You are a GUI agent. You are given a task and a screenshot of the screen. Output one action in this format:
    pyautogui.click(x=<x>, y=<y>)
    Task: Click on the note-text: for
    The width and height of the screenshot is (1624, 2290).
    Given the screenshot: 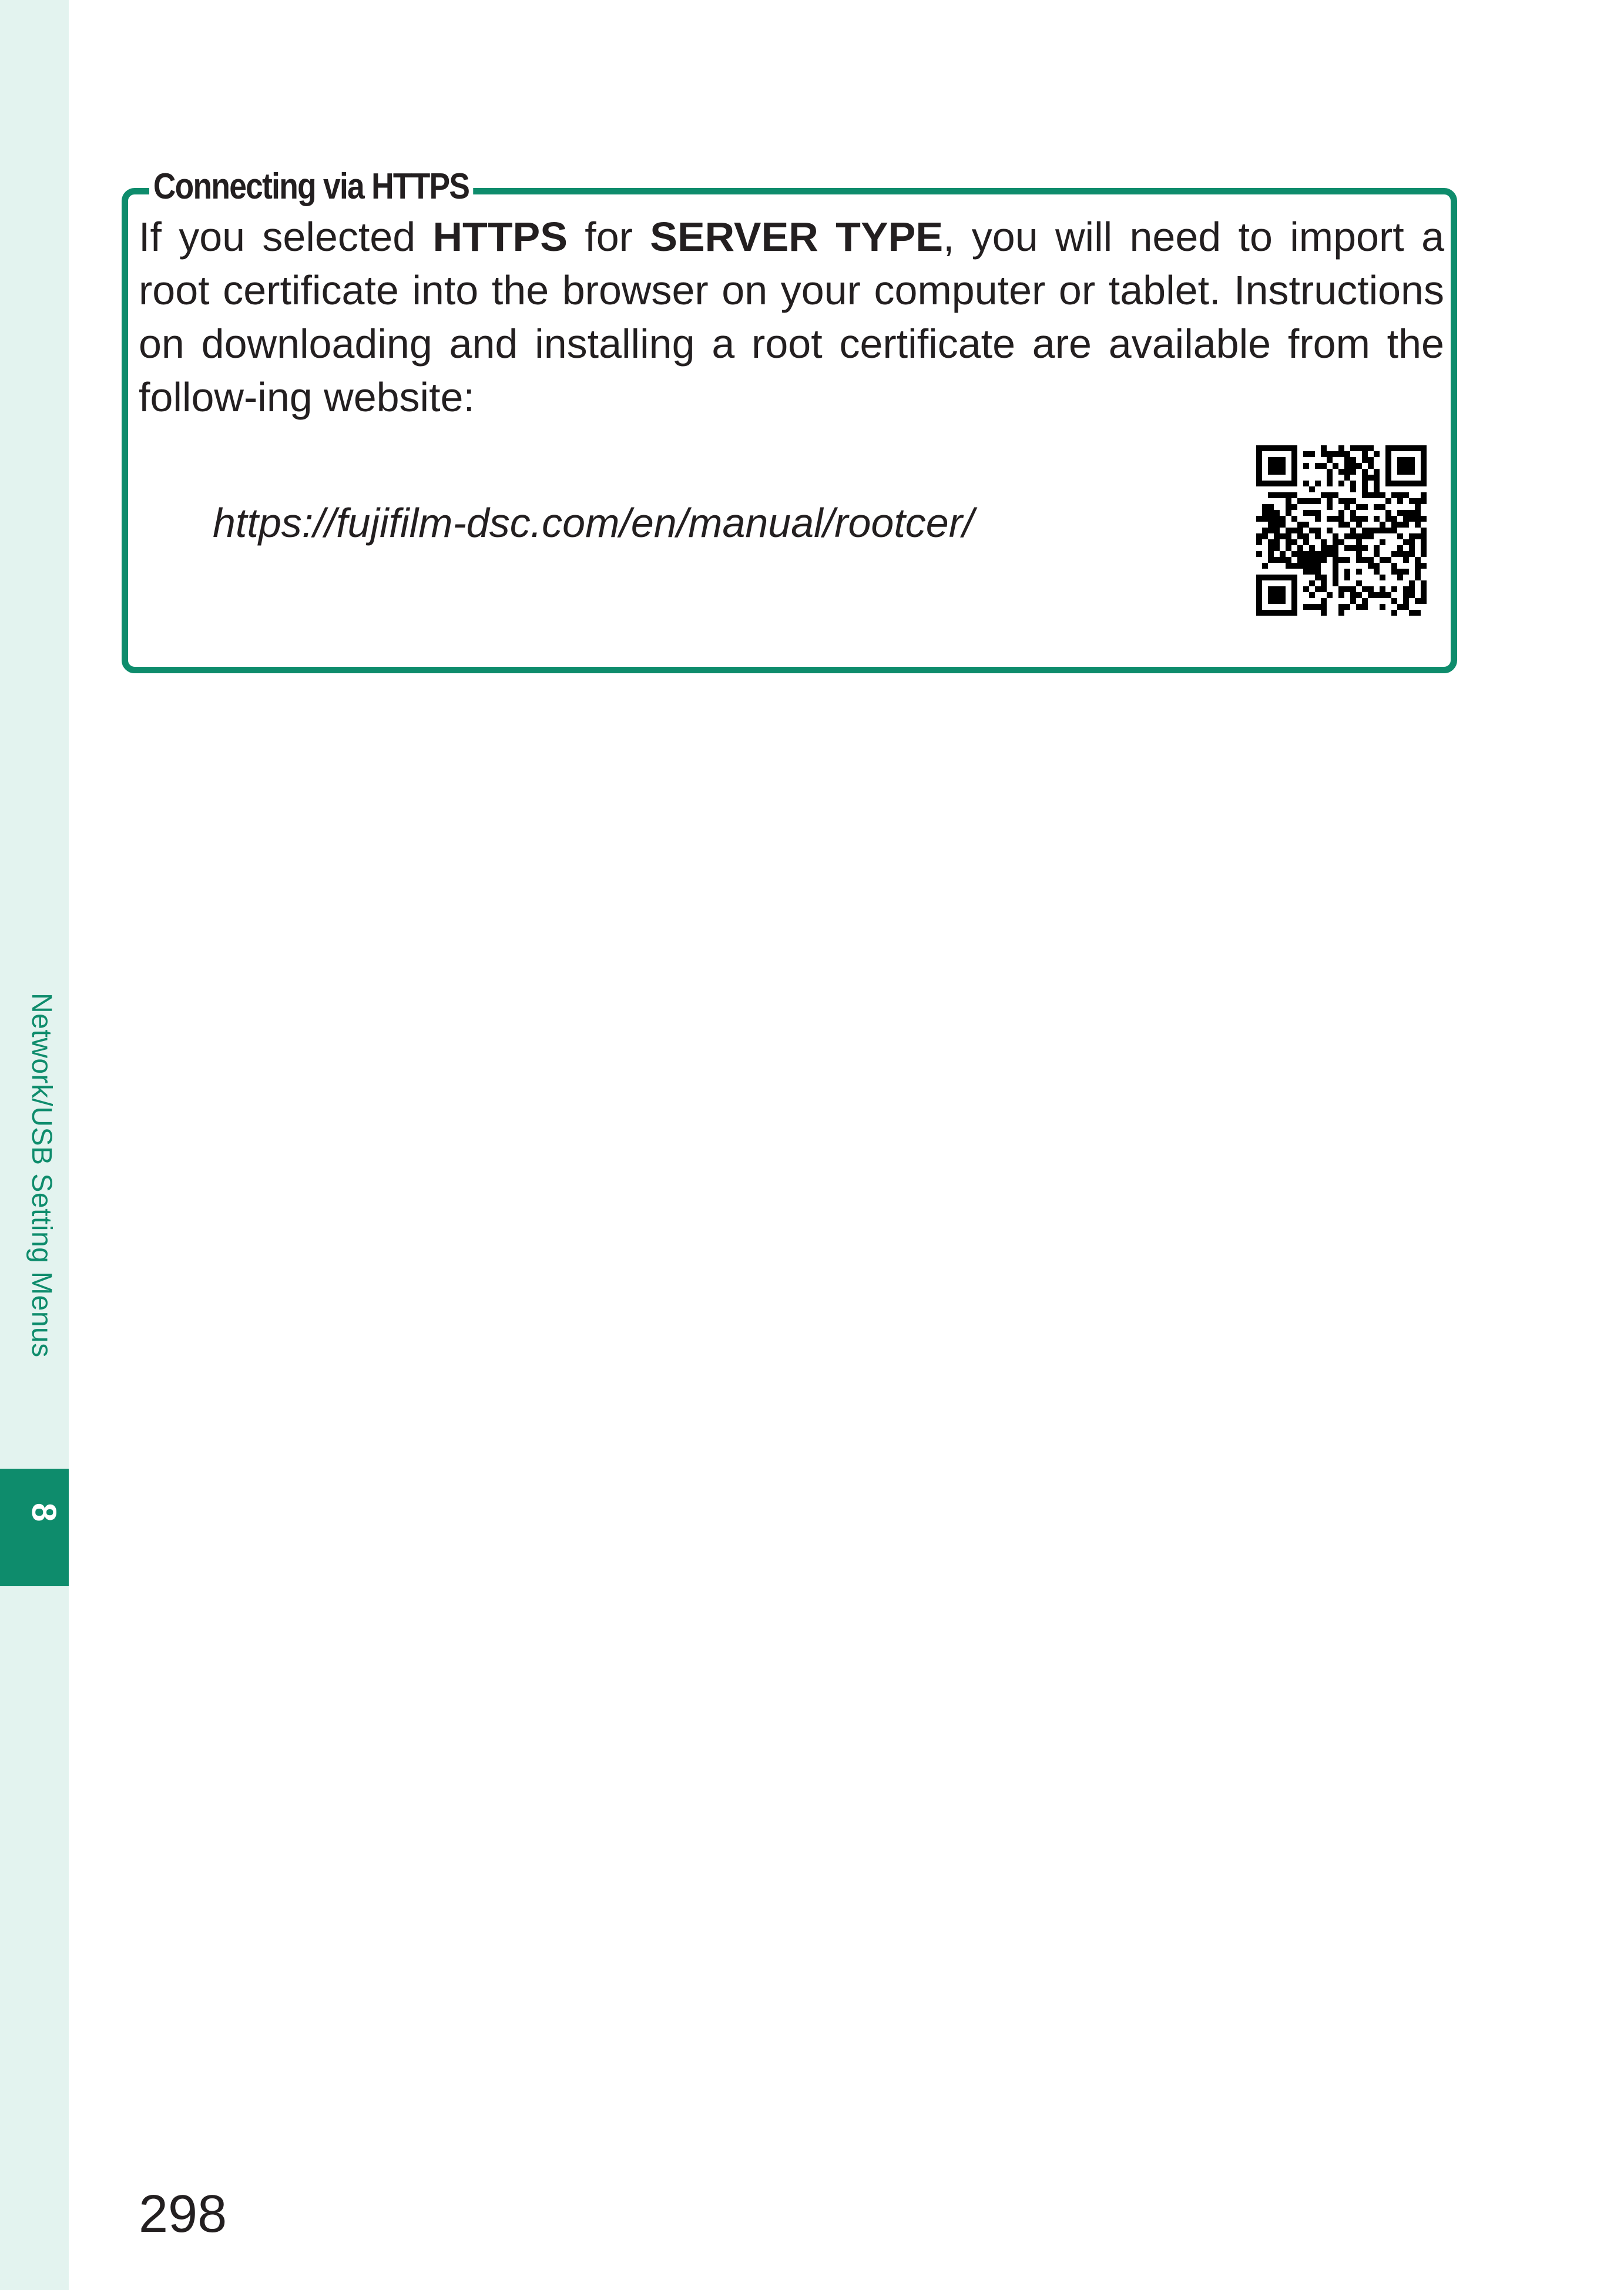 What is the action you would take?
    pyautogui.click(x=608, y=237)
    